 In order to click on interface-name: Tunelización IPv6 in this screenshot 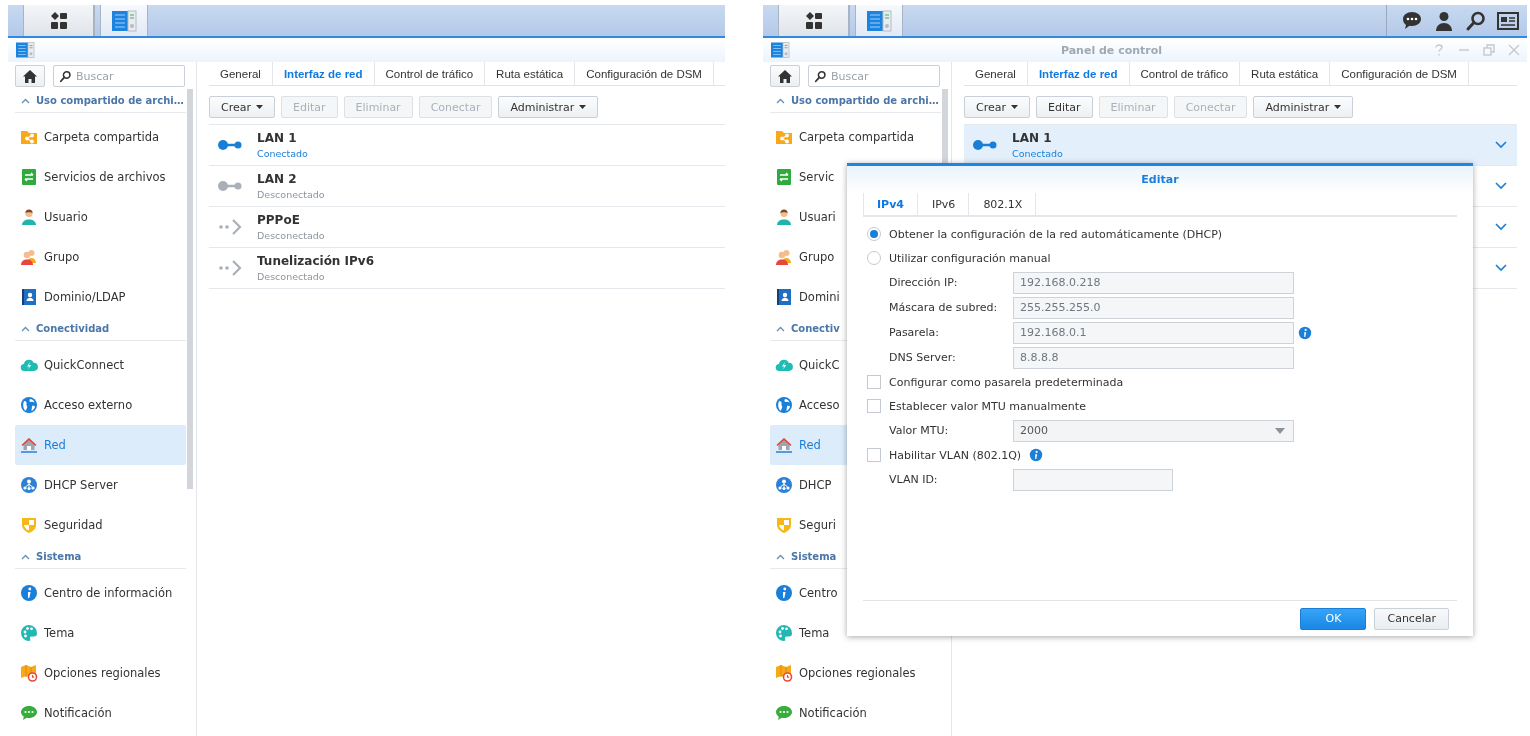, I will do `click(316, 261)`.